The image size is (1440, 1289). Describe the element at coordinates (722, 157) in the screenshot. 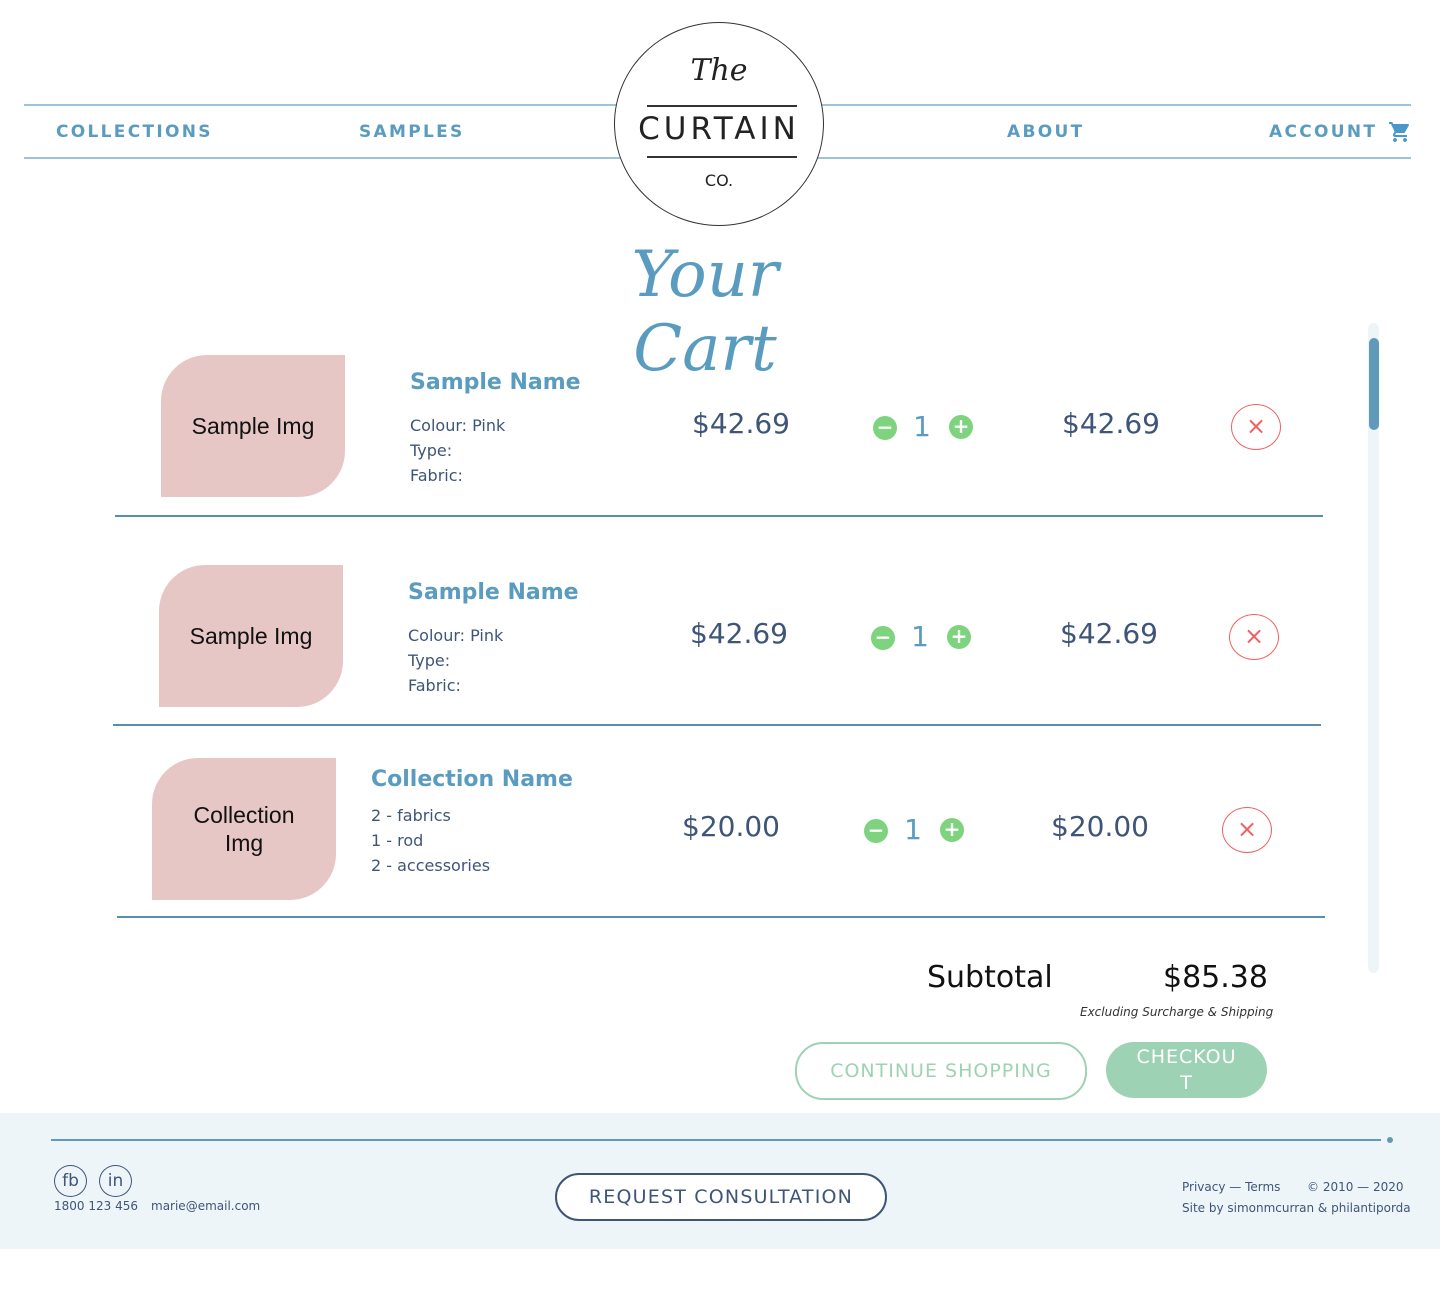

I see `logo-line-bottom` at that location.